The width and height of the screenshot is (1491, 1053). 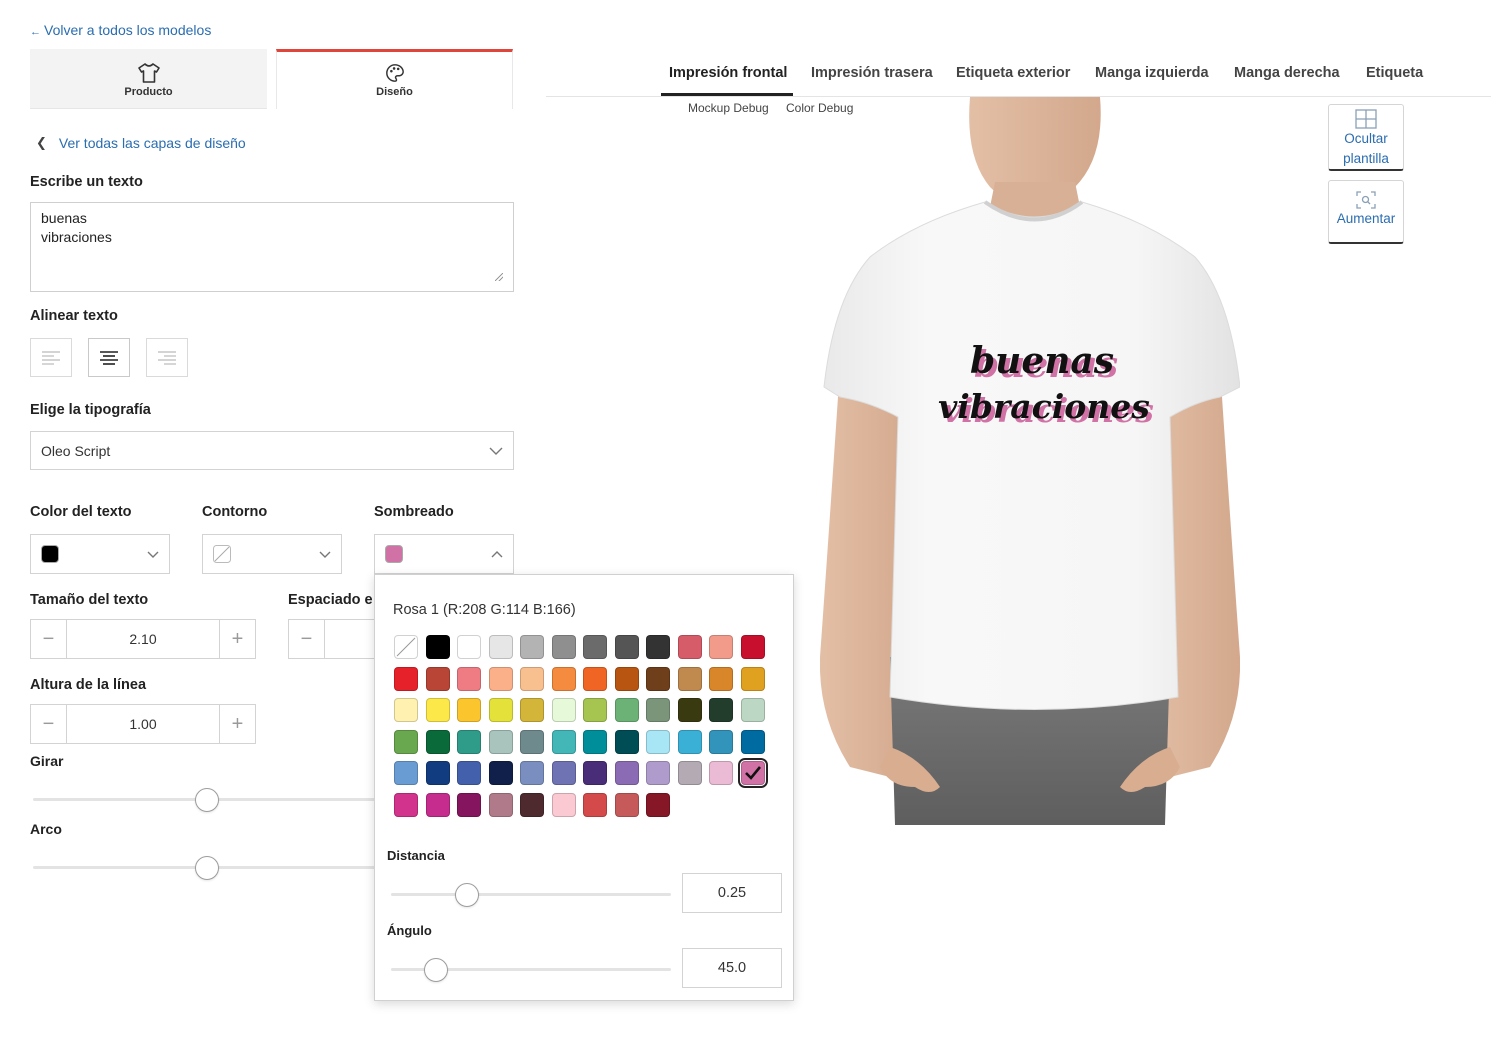 I want to click on back-to-models-link: ← Volver a todos los modelos, so click(x=120, y=30).